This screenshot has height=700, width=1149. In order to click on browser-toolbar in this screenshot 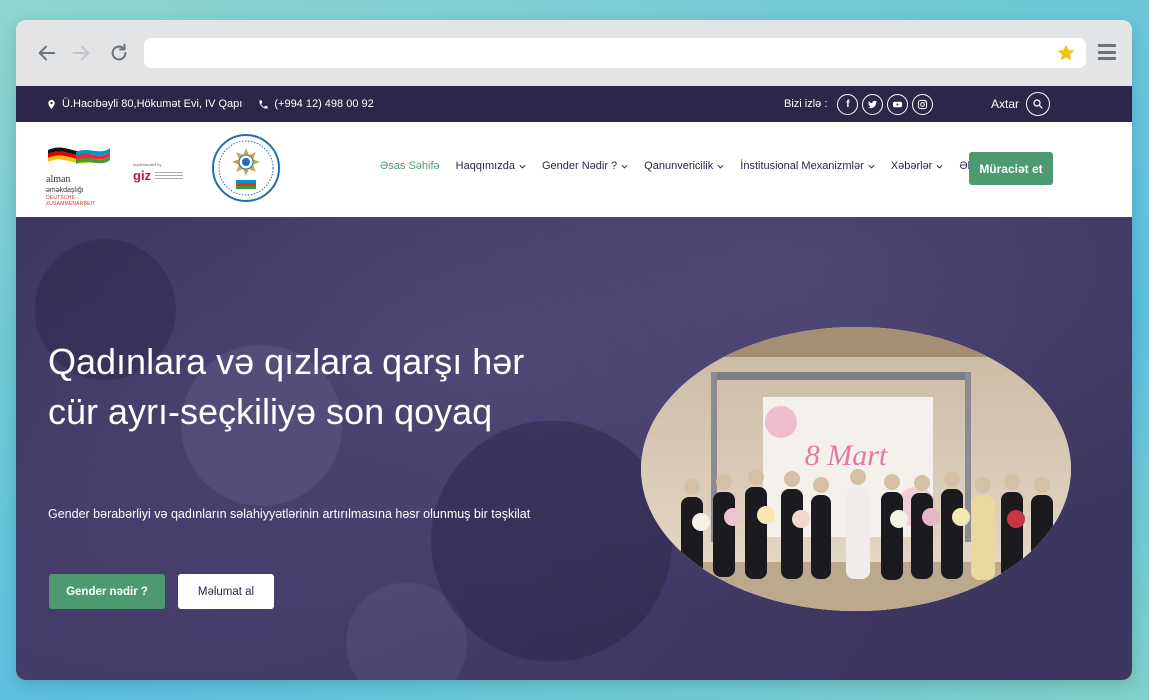, I will do `click(574, 53)`.